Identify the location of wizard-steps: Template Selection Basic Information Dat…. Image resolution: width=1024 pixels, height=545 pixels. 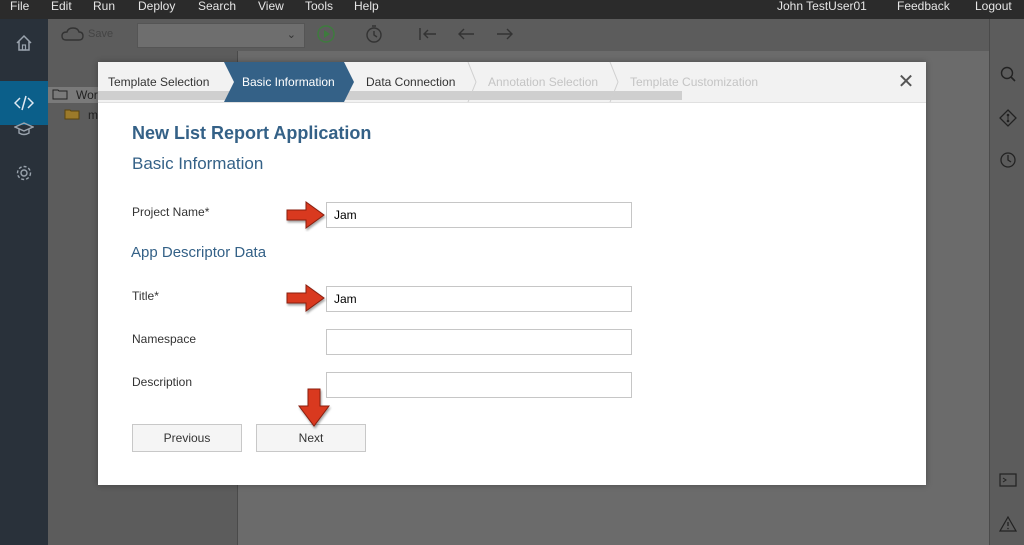
(512, 82).